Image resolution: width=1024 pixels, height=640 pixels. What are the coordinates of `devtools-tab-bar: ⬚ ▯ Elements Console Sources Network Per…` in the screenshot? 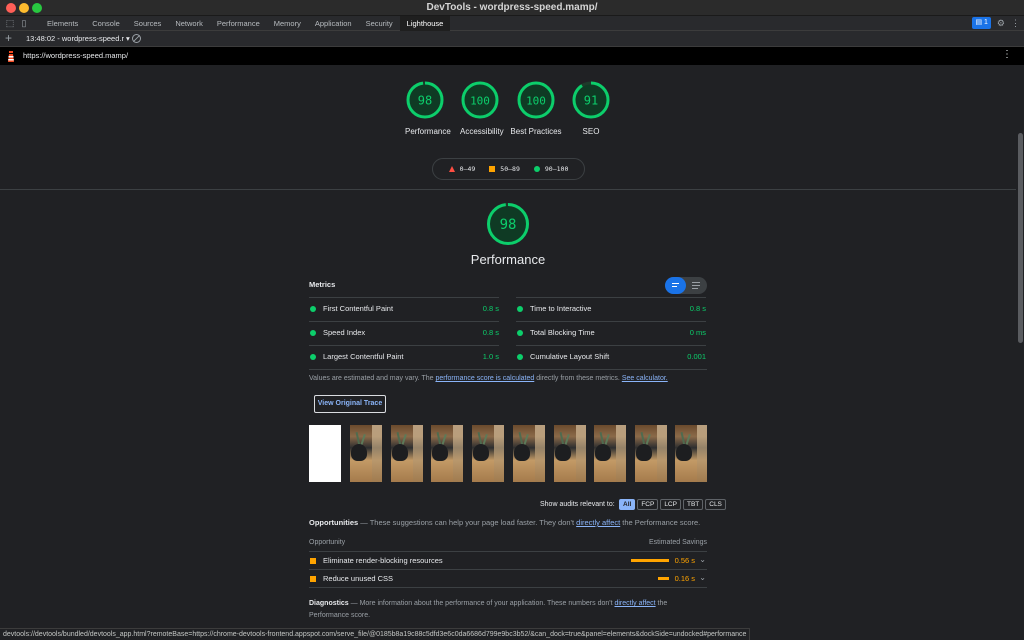 It's located at (512, 23).